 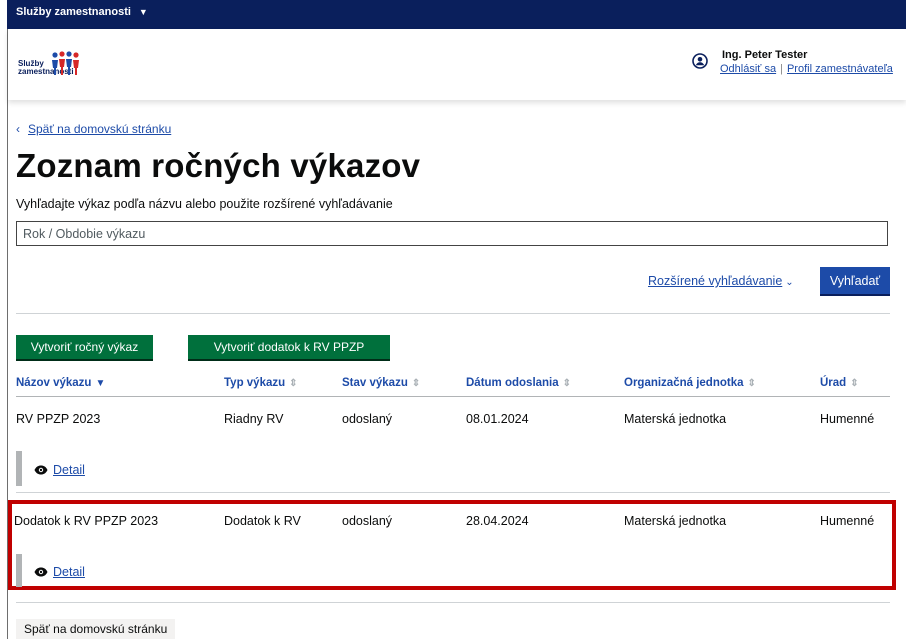 What do you see at coordinates (452, 233) in the screenshot?
I see `search-input` at bounding box center [452, 233].